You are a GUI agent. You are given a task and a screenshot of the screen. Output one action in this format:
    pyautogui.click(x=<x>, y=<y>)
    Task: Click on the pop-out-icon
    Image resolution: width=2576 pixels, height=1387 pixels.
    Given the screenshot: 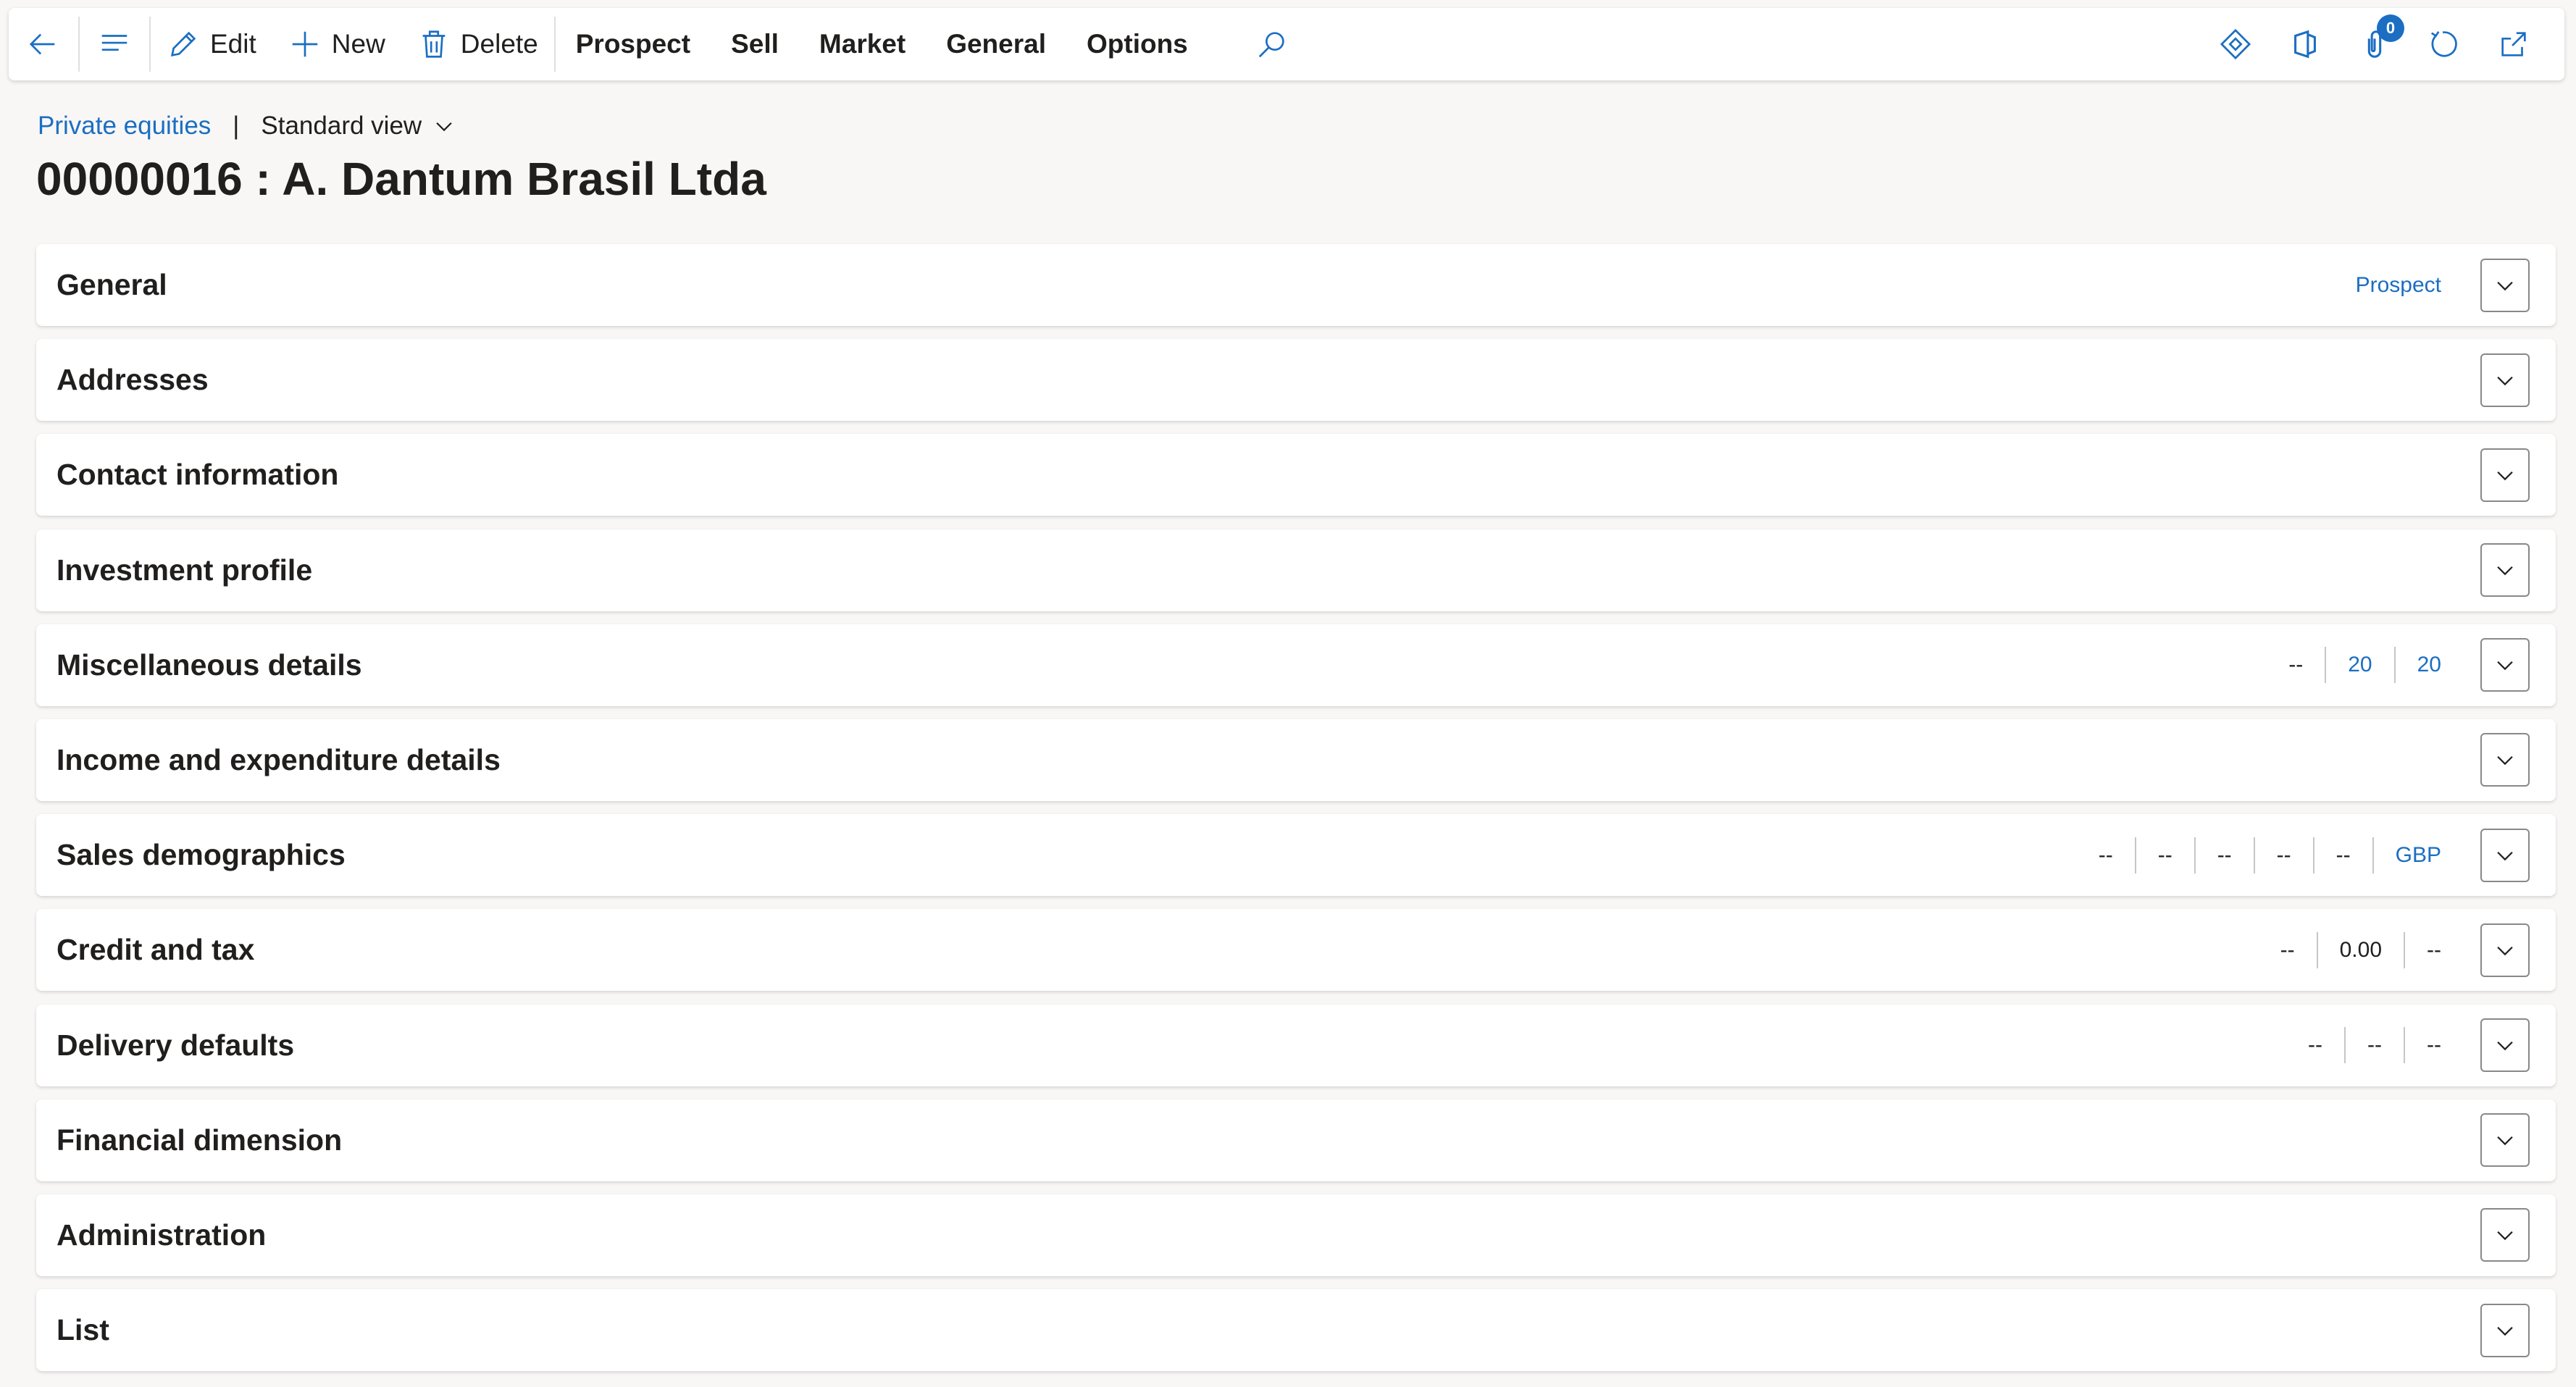 What is the action you would take?
    pyautogui.click(x=2513, y=44)
    